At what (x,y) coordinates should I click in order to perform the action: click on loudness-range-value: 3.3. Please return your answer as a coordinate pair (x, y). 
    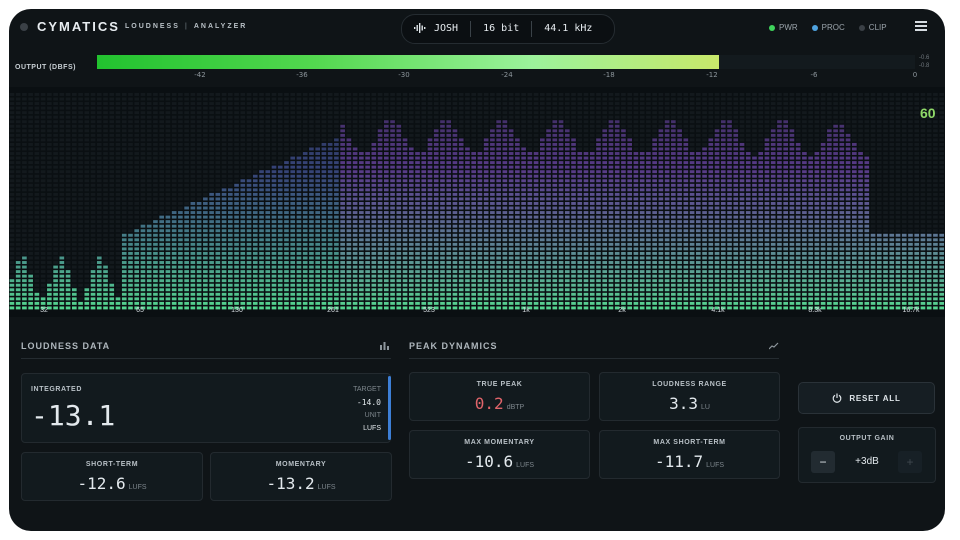
    Looking at the image, I should click on (683, 403).